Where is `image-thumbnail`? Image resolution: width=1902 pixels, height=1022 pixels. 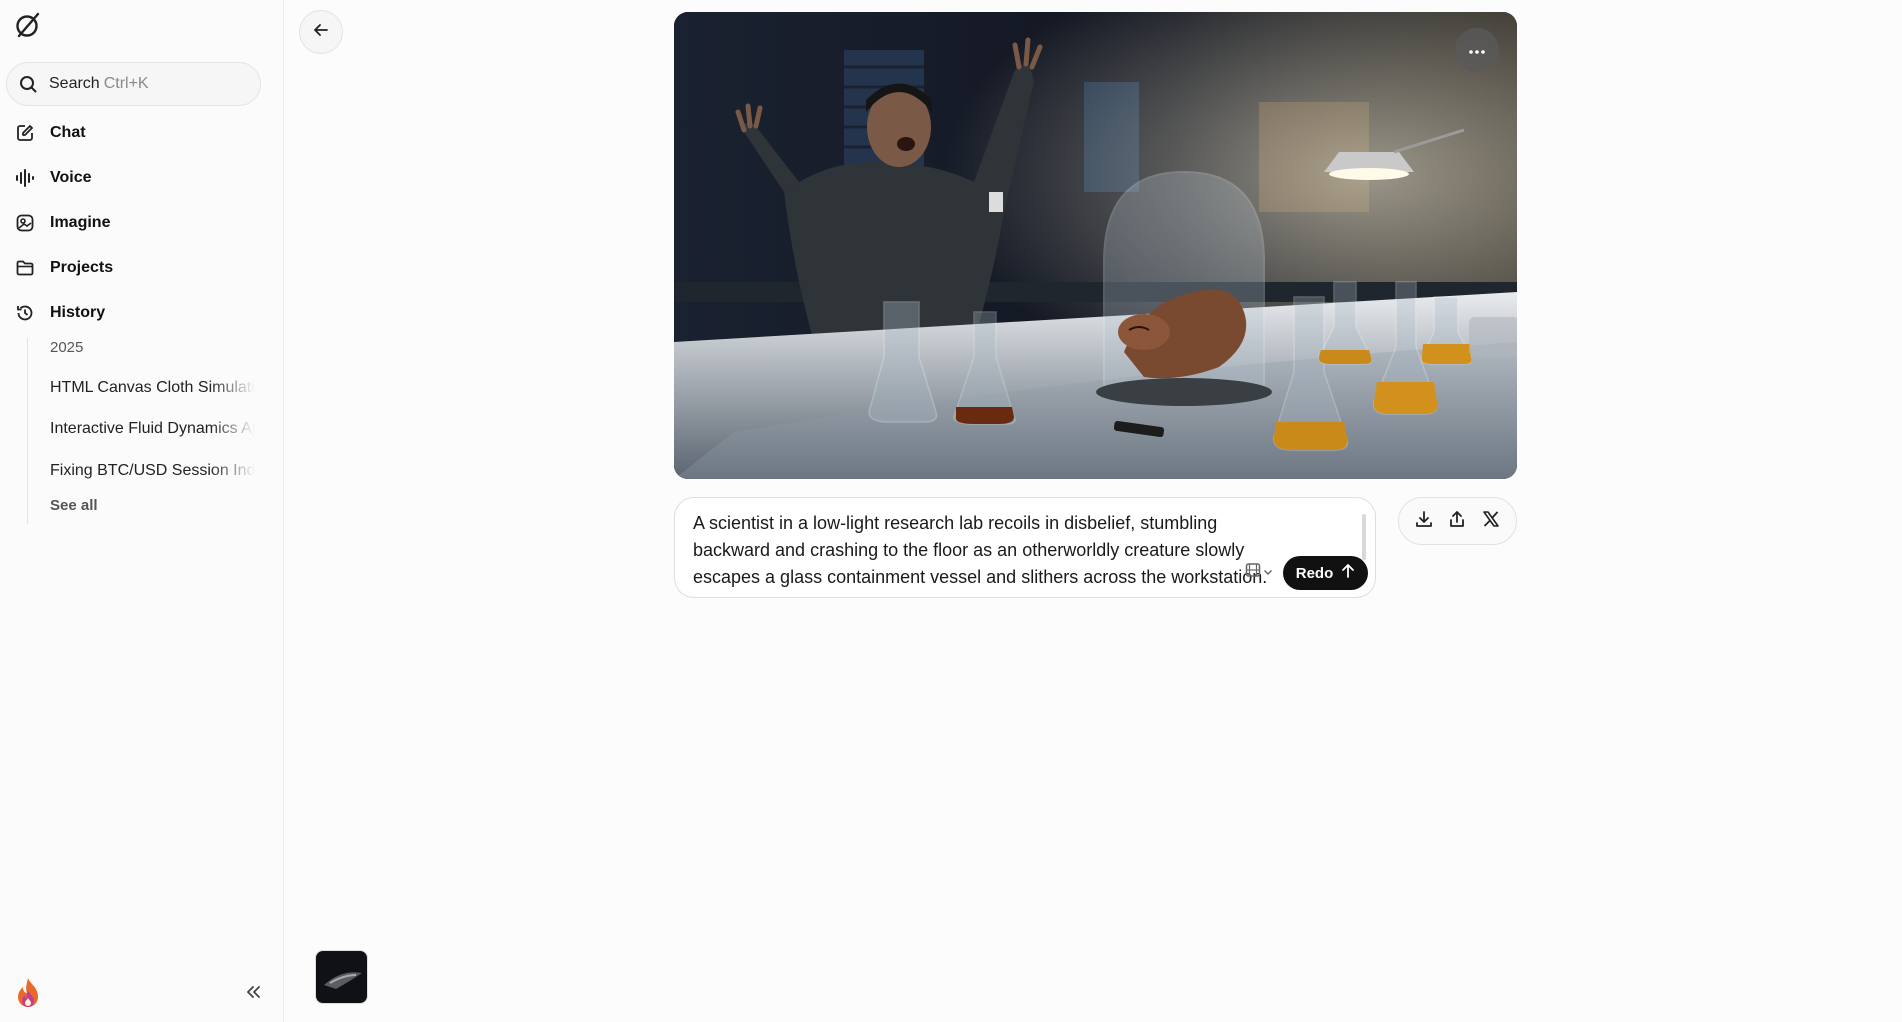 image-thumbnail is located at coordinates (341, 977).